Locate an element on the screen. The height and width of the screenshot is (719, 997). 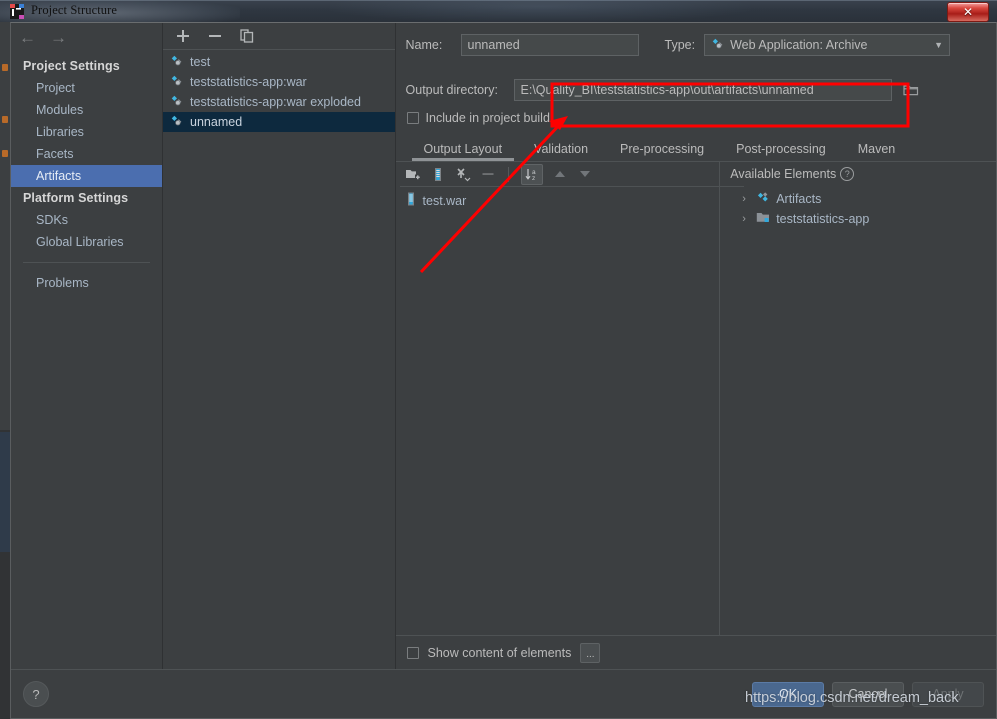
artifacts-toolbar is located at coordinates (279, 36).